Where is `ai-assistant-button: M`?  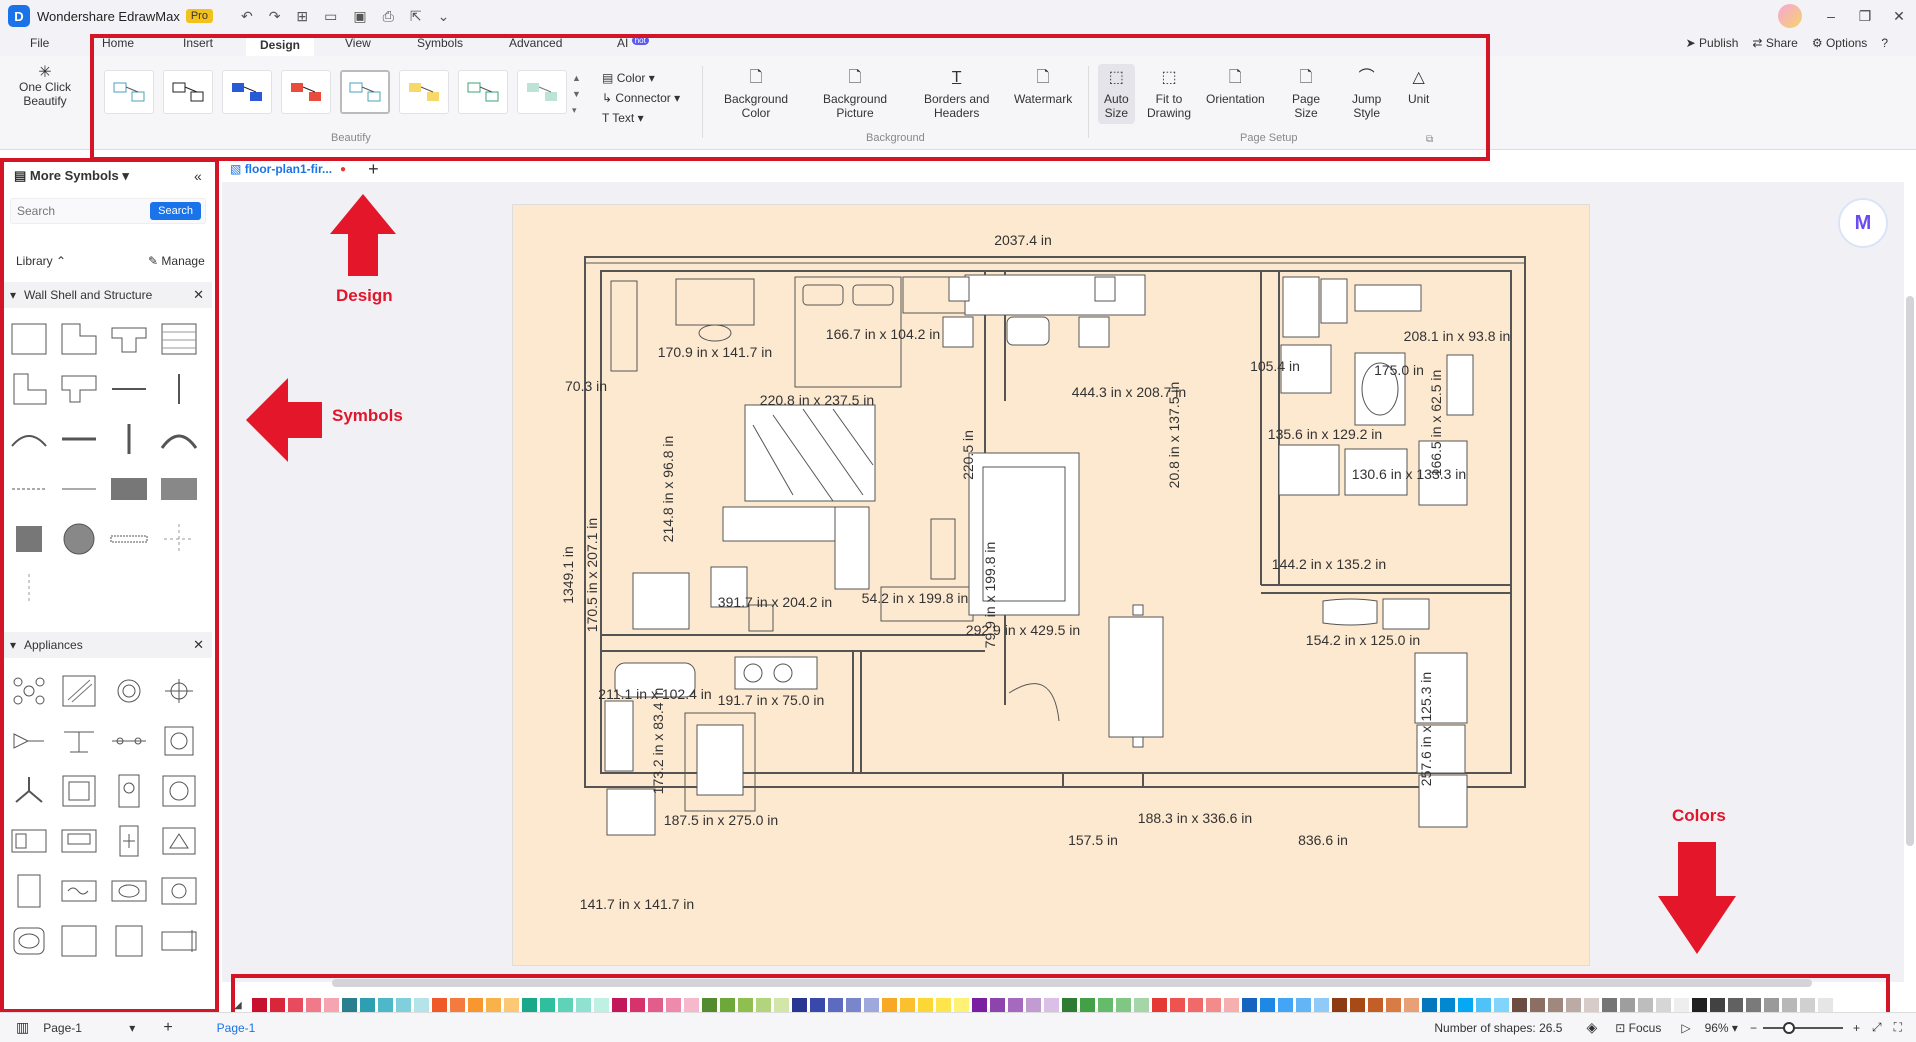
ai-assistant-button: M is located at coordinates (1863, 223).